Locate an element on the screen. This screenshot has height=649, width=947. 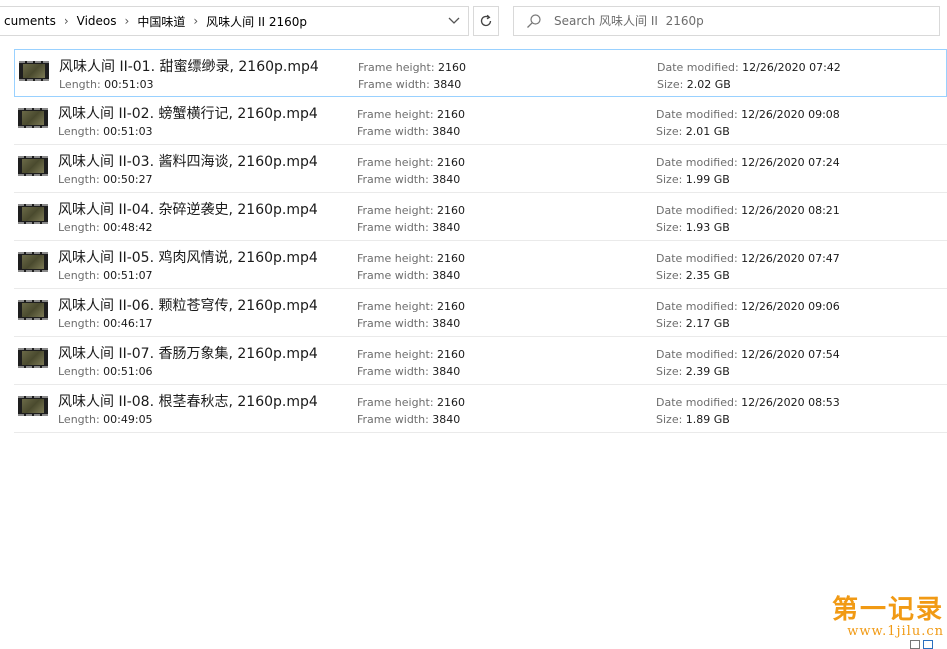
file-size: Size: 2.35 GB is located at coordinates (693, 275).